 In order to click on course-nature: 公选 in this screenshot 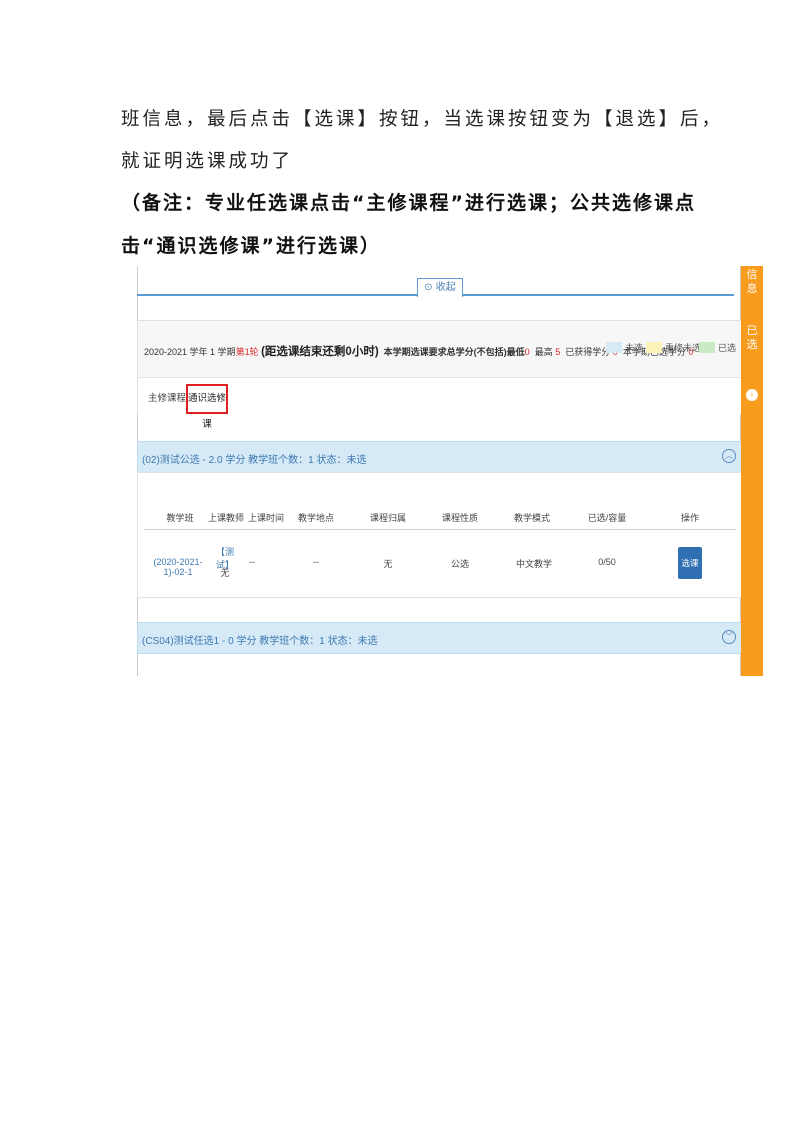, I will do `click(459, 564)`.